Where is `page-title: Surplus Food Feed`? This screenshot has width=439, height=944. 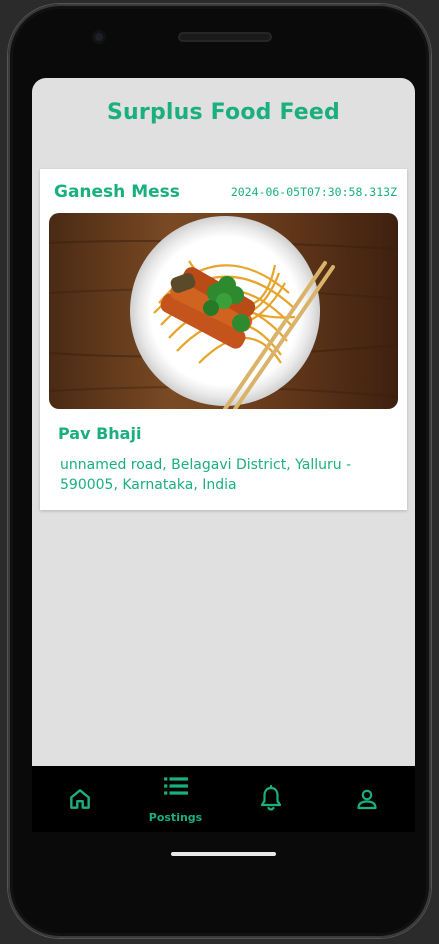
page-title: Surplus Food Feed is located at coordinates (223, 112).